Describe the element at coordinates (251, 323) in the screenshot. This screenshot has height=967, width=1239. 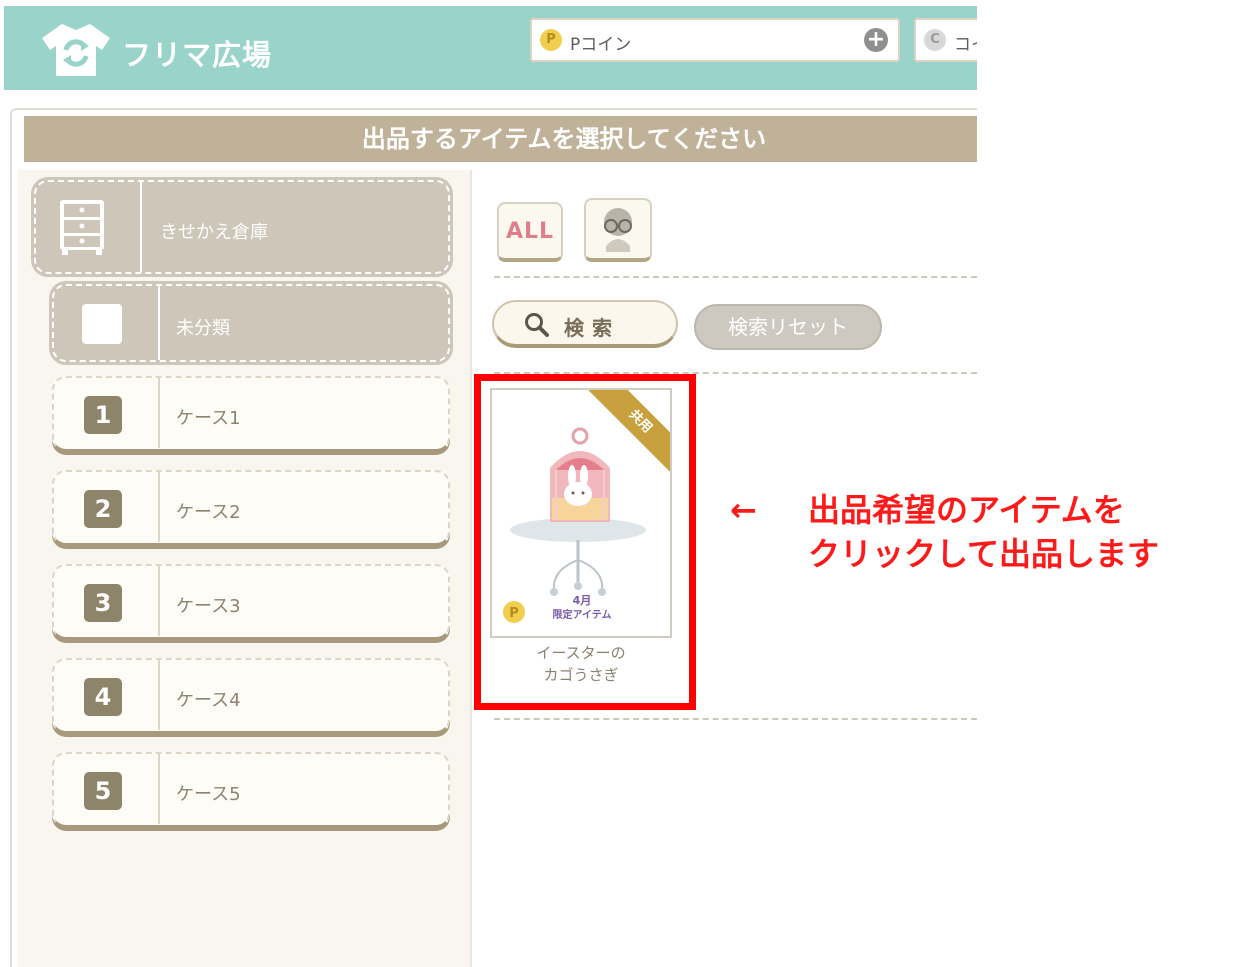
I see `sidebar-item-uncategorized: 未分類` at that location.